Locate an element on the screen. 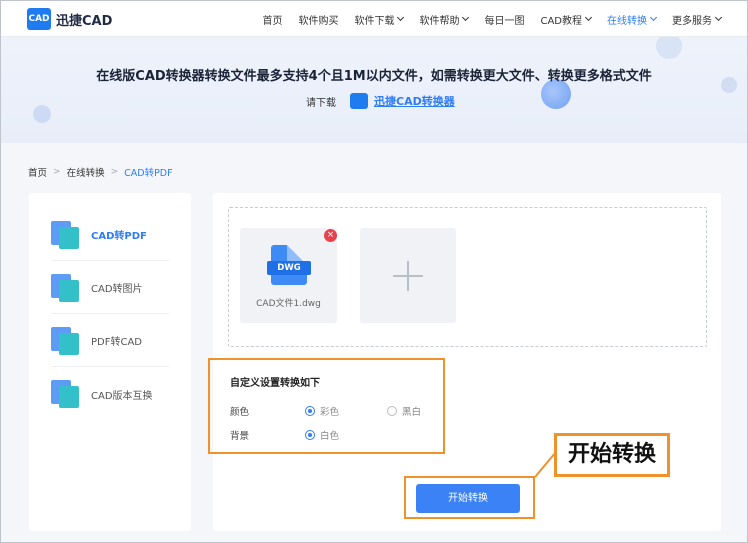  file-name: CAD文件1.dwg is located at coordinates (288, 304).